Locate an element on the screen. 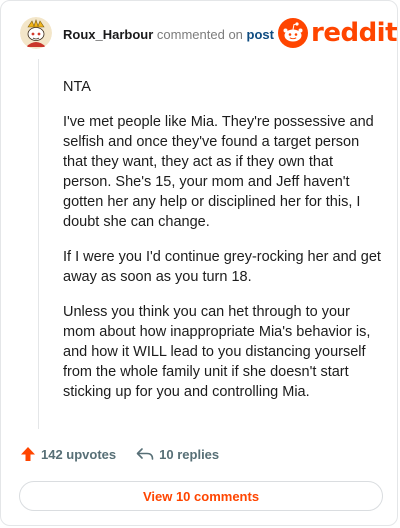  user-avatar is located at coordinates (36, 33).